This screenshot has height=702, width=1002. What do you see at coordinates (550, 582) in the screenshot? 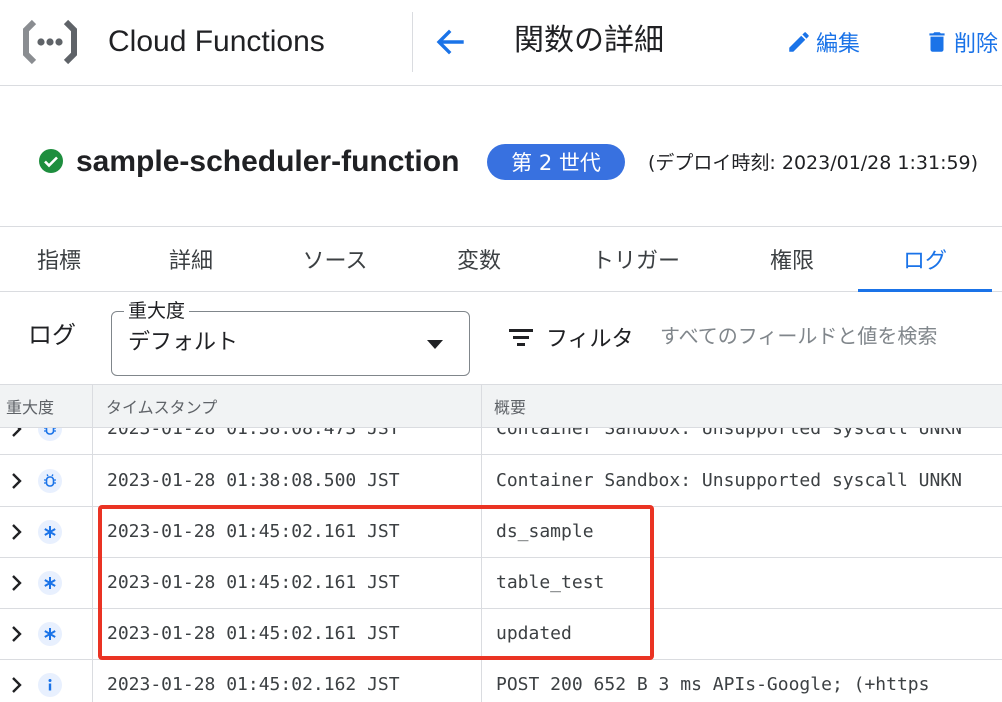
I see `log-summary: table_test` at bounding box center [550, 582].